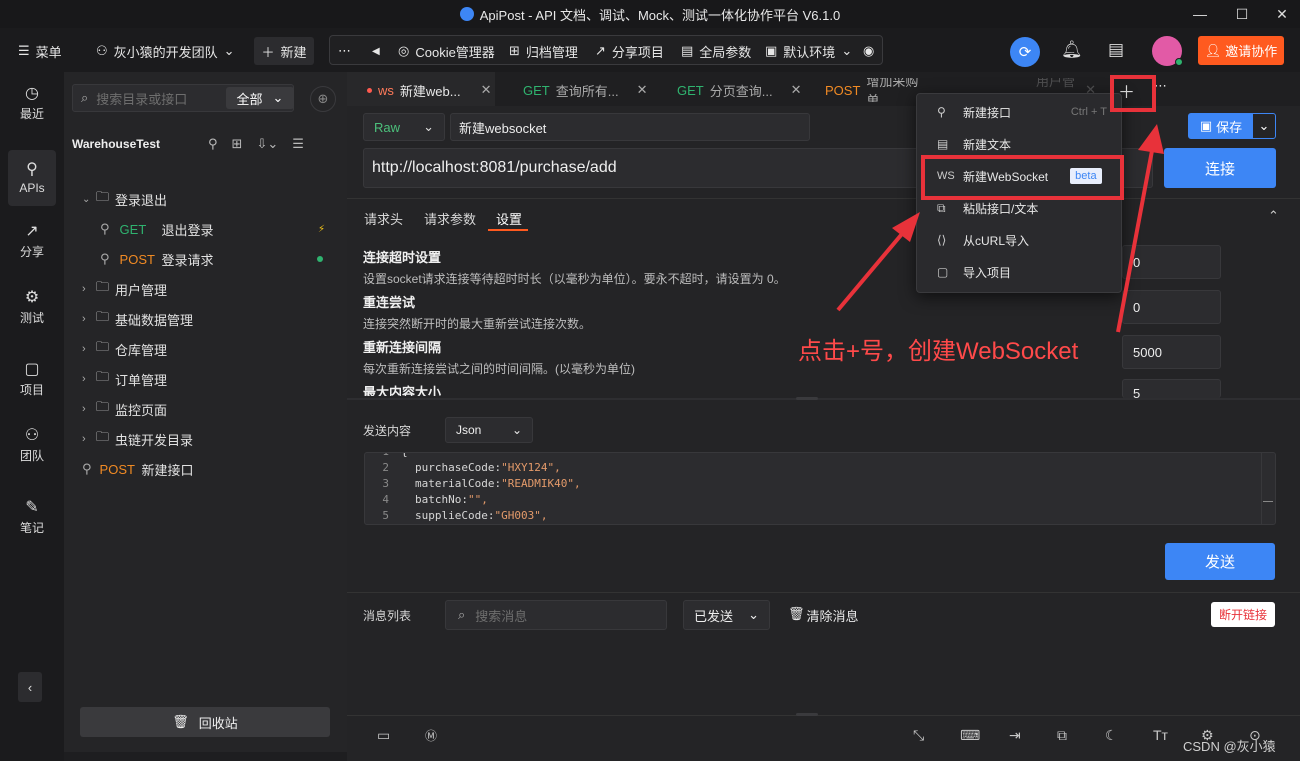 The width and height of the screenshot is (1300, 761). Describe the element at coordinates (402, 257) in the screenshot. I see `setting-title: 连接超时设置` at that location.